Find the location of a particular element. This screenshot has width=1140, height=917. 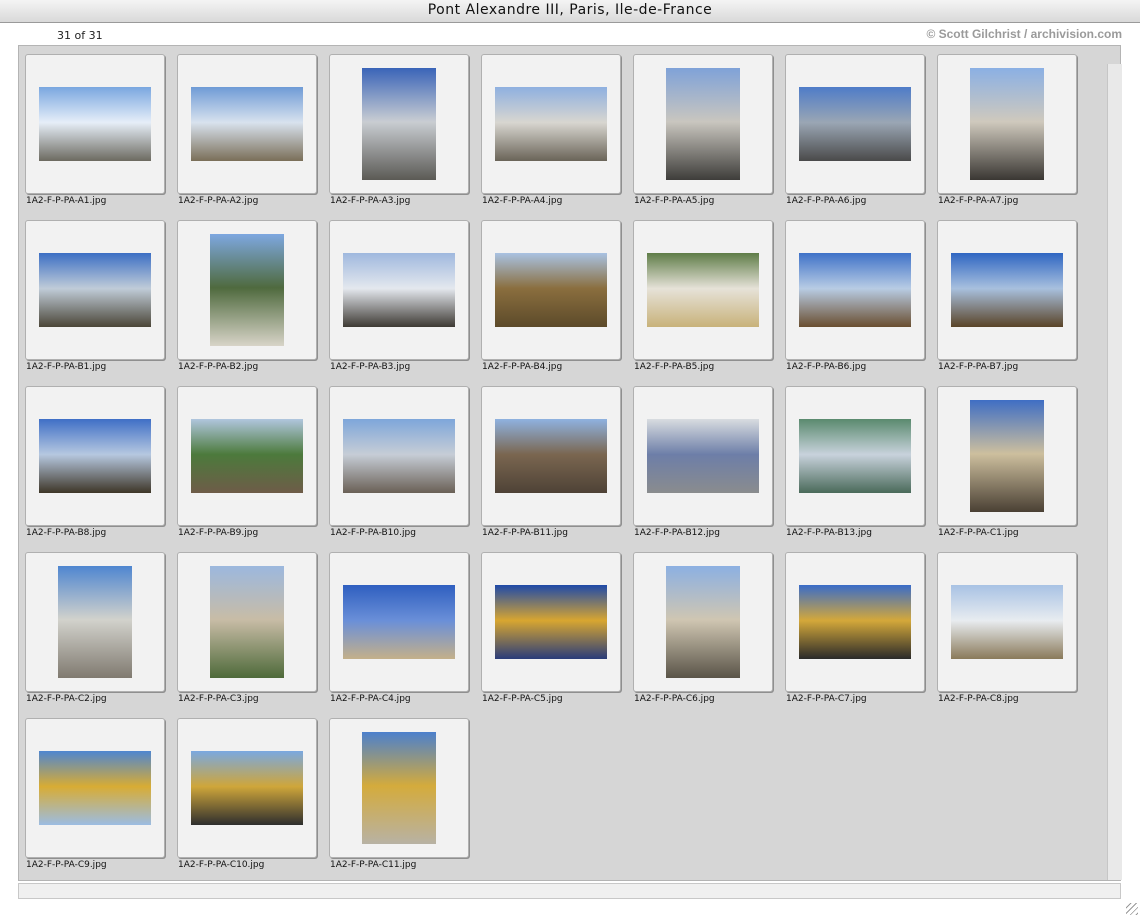

thumbnail-item: 1A2-F-P-PA-B6.jpg is located at coordinates (855, 295).